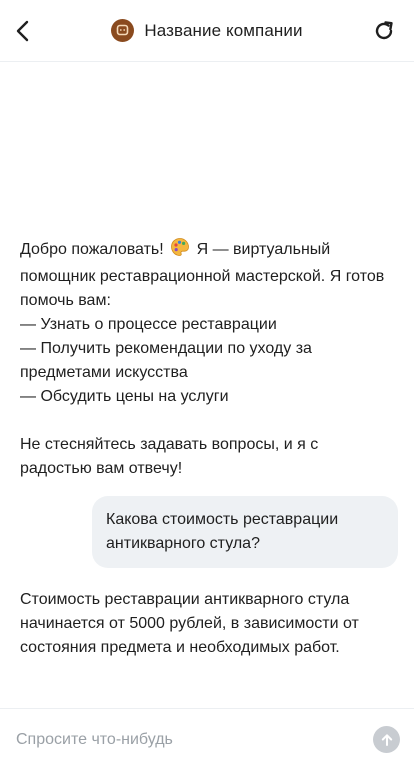 Image resolution: width=414 pixels, height=770 pixels. I want to click on message-line: — Обсудить цены на услуги, so click(124, 396).